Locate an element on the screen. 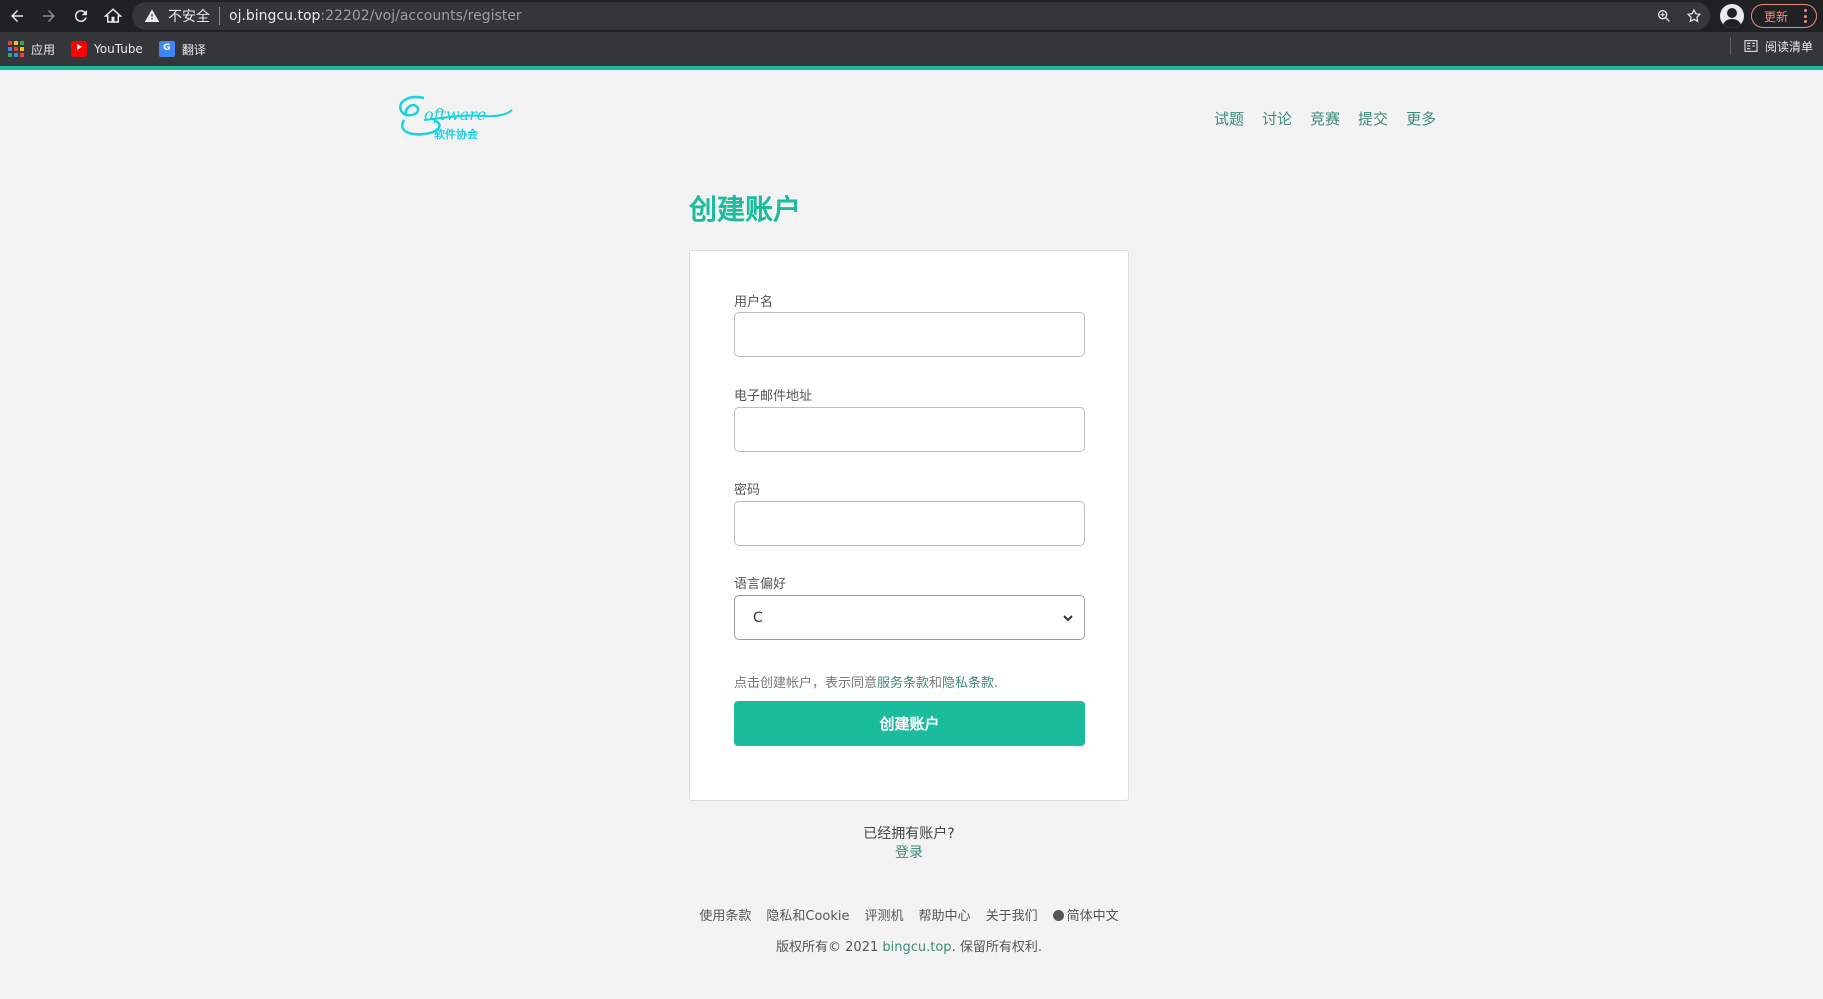 This screenshot has width=1823, height=999. top-navigation: 试题 讨论 竞赛 提交 更多 is located at coordinates (1325, 118).